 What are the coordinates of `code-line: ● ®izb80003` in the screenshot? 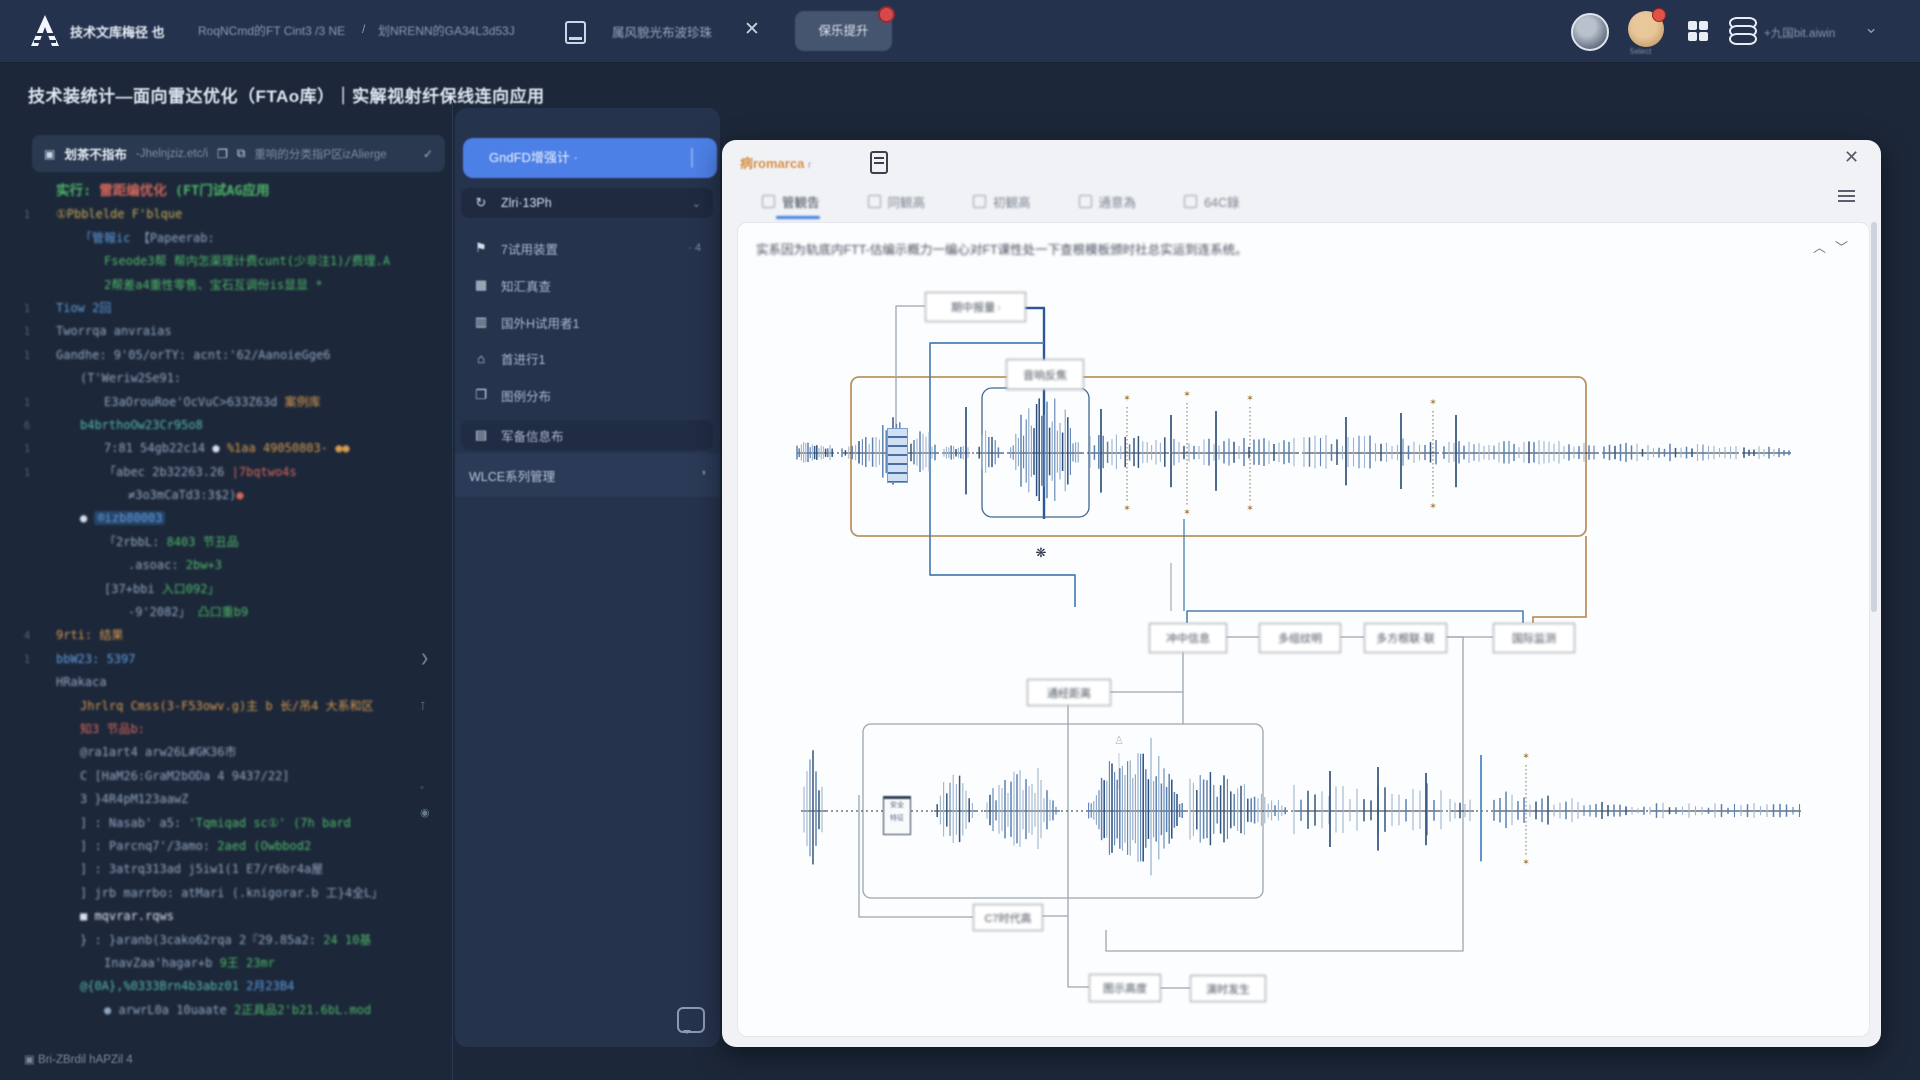 It's located at (225, 518).